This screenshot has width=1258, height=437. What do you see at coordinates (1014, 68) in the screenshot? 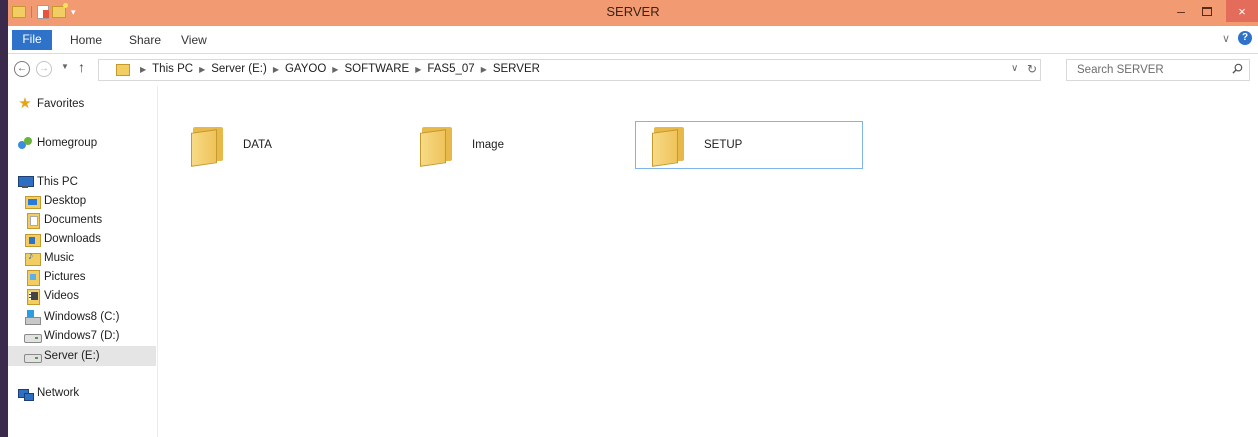
I see `address-dropdown-icon: ∨` at bounding box center [1014, 68].